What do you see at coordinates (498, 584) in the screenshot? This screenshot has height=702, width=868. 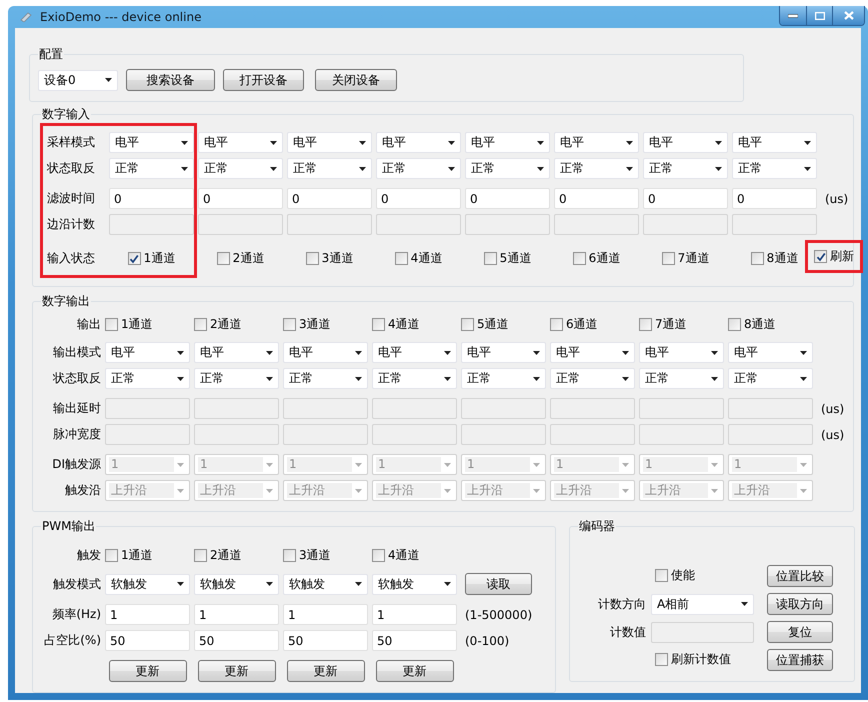 I see `read-button: 读取` at bounding box center [498, 584].